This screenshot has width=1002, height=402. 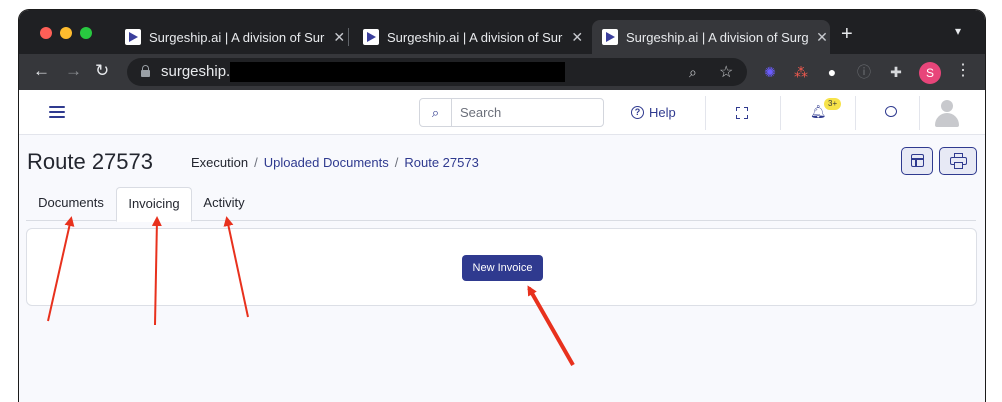 What do you see at coordinates (551, 325) in the screenshot?
I see `annotation-arrow-new-invoice` at bounding box center [551, 325].